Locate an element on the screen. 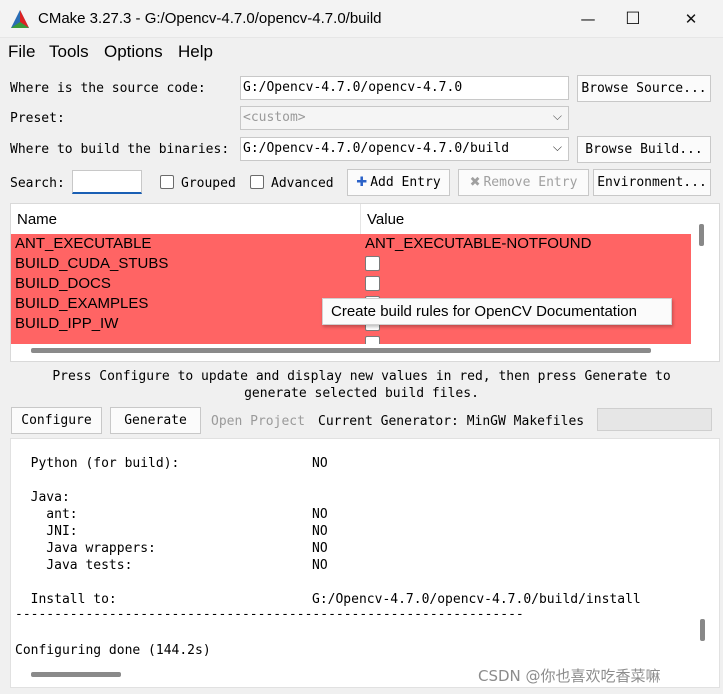  watermark: CSDN @你也喜欢吃香菜嘛 is located at coordinates (569, 676).